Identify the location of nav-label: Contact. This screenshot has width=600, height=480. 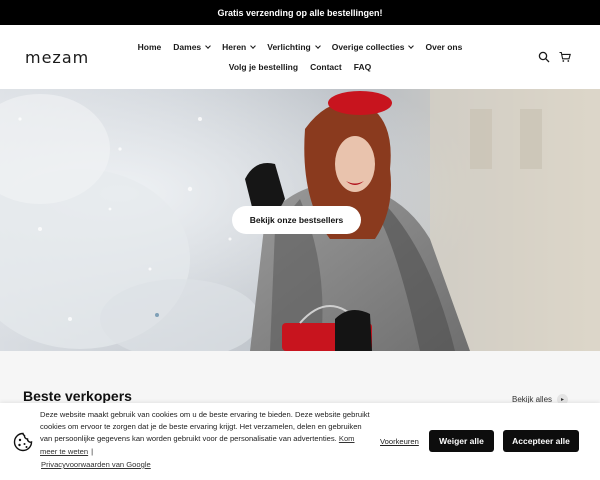
(326, 67).